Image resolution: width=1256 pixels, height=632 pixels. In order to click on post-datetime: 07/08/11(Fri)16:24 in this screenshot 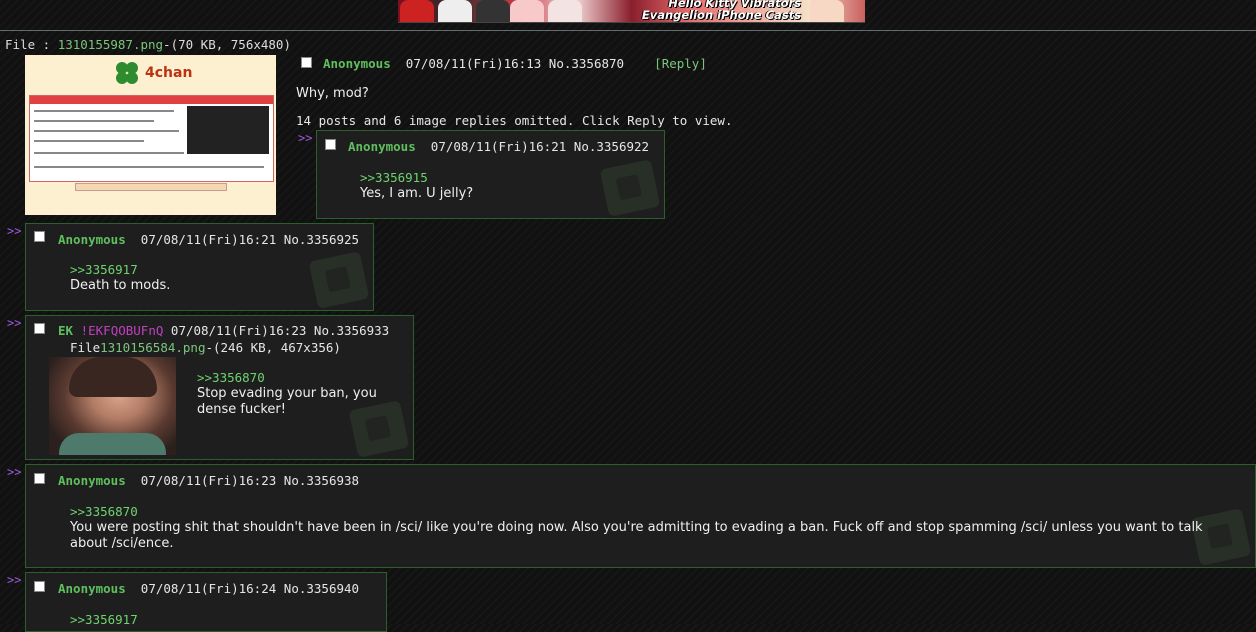, I will do `click(208, 588)`.